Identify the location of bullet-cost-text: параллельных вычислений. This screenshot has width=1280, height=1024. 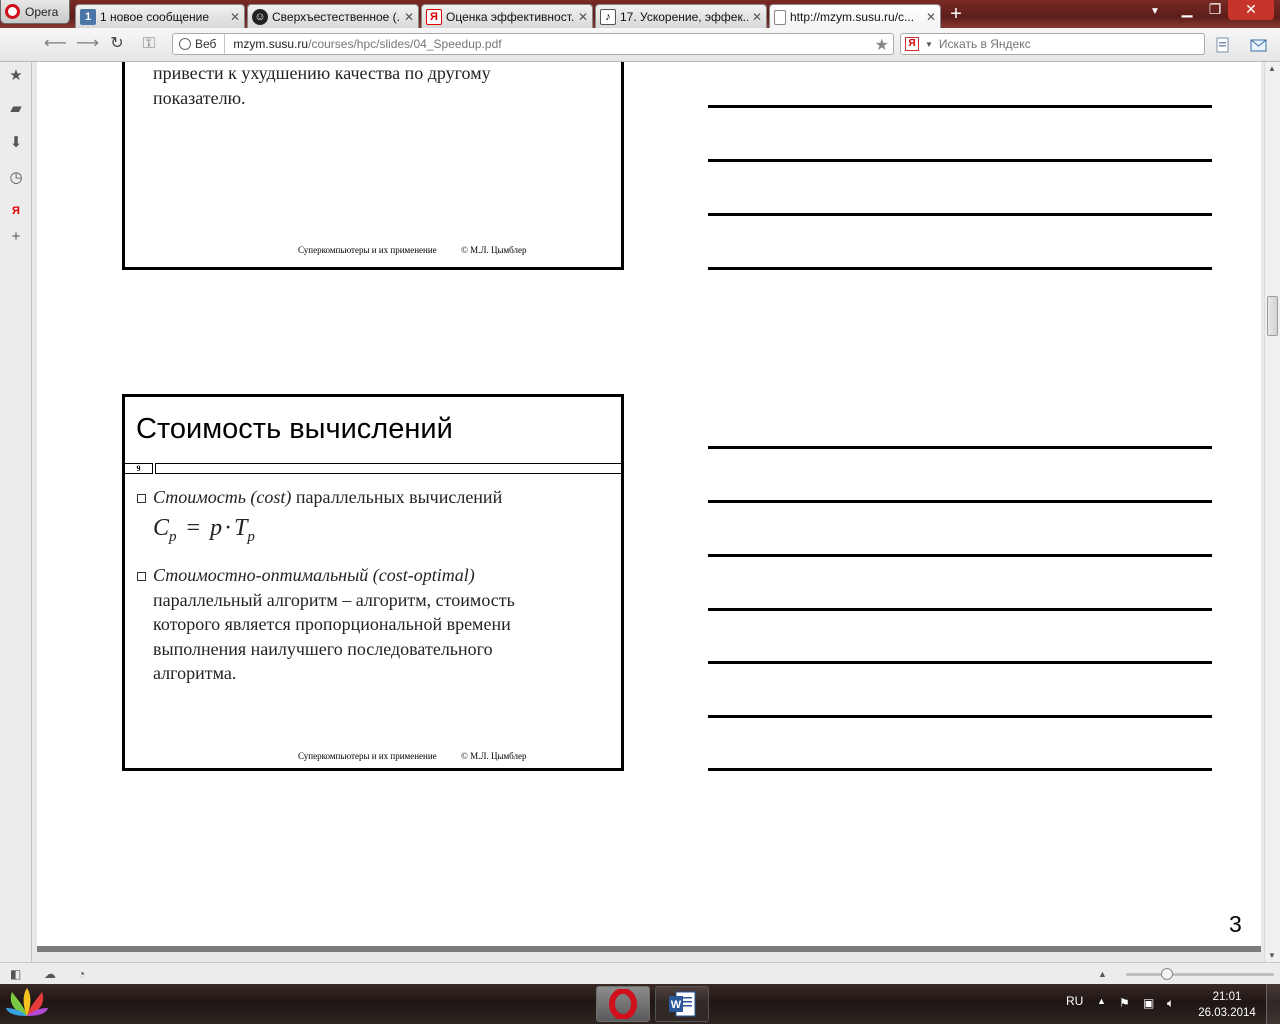
(397, 497).